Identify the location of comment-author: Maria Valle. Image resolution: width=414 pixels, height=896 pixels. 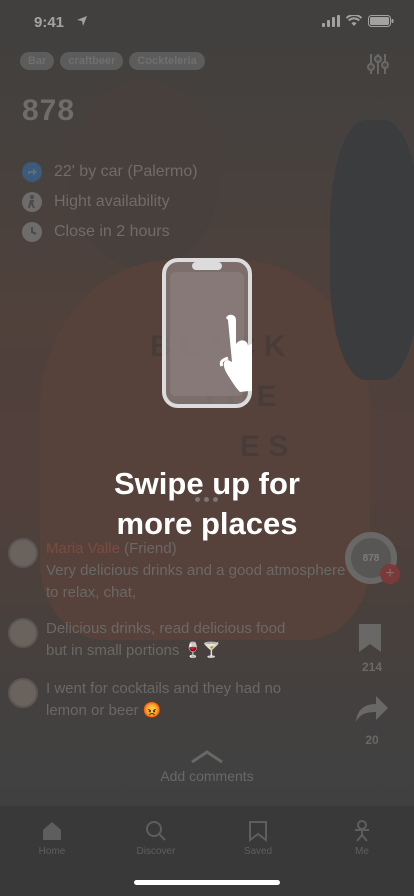
(83, 548).